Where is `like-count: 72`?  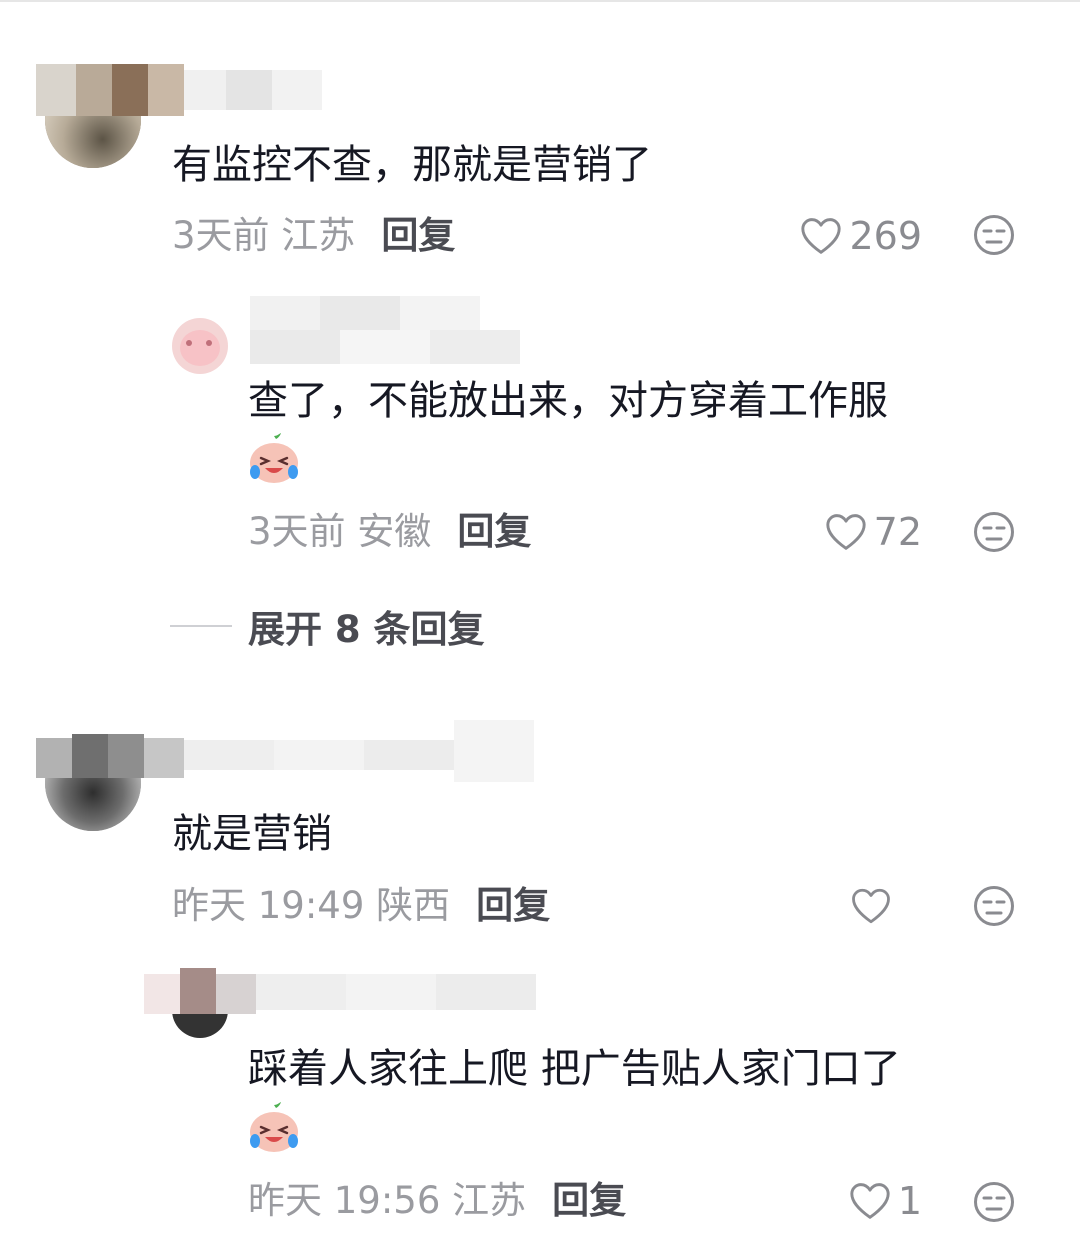 like-count: 72 is located at coordinates (897, 532).